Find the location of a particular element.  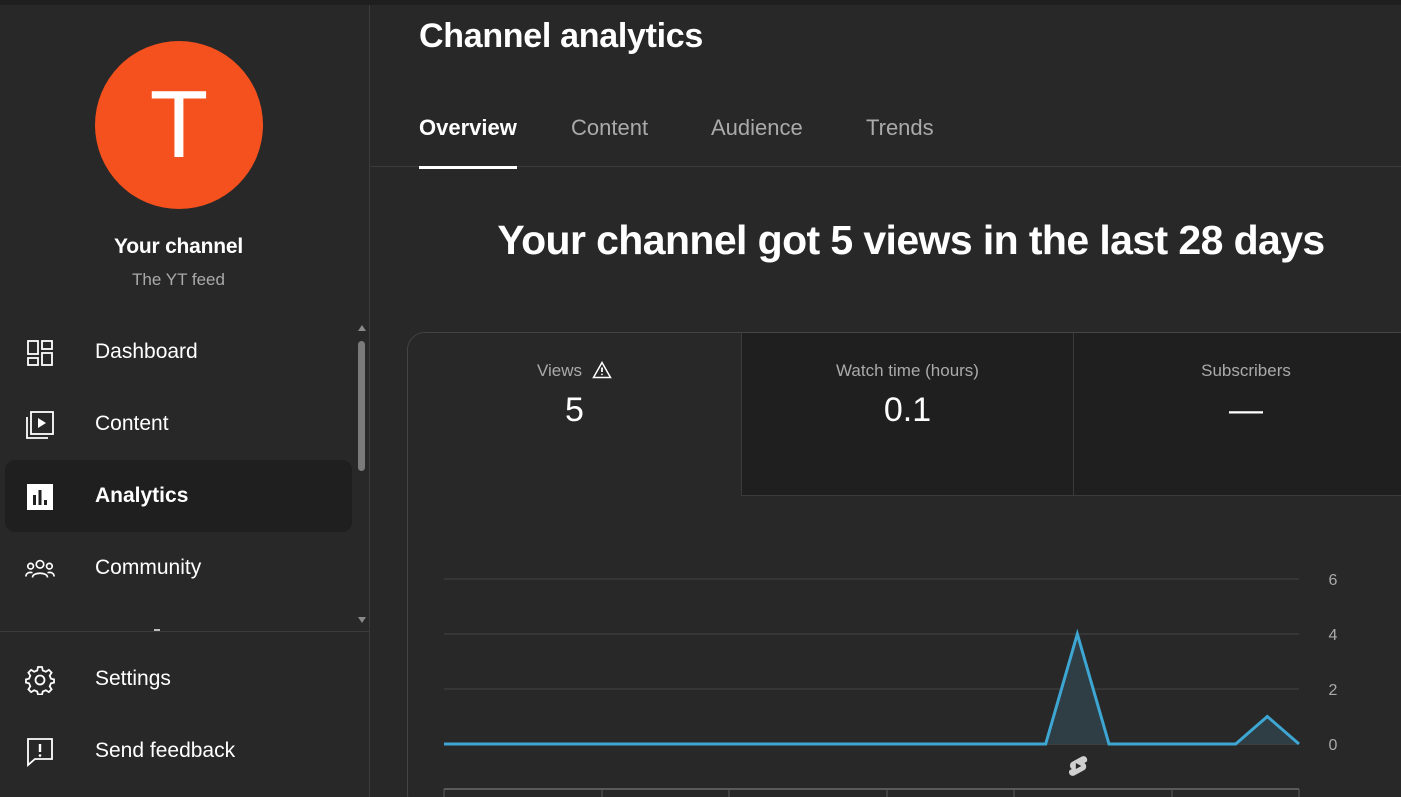

sidebar-item-send-feedback: Send feedback is located at coordinates (178, 751).